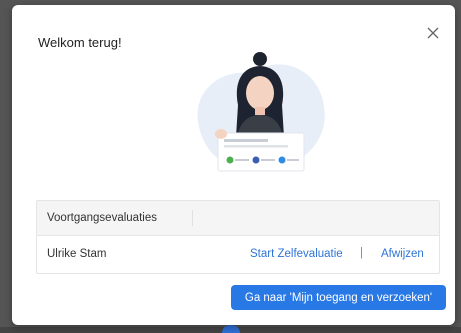 The height and width of the screenshot is (333, 461). What do you see at coordinates (338, 297) in the screenshot?
I see `go-to-access-requests-button: Ga naar 'Mijn toegang en verzoeken'` at bounding box center [338, 297].